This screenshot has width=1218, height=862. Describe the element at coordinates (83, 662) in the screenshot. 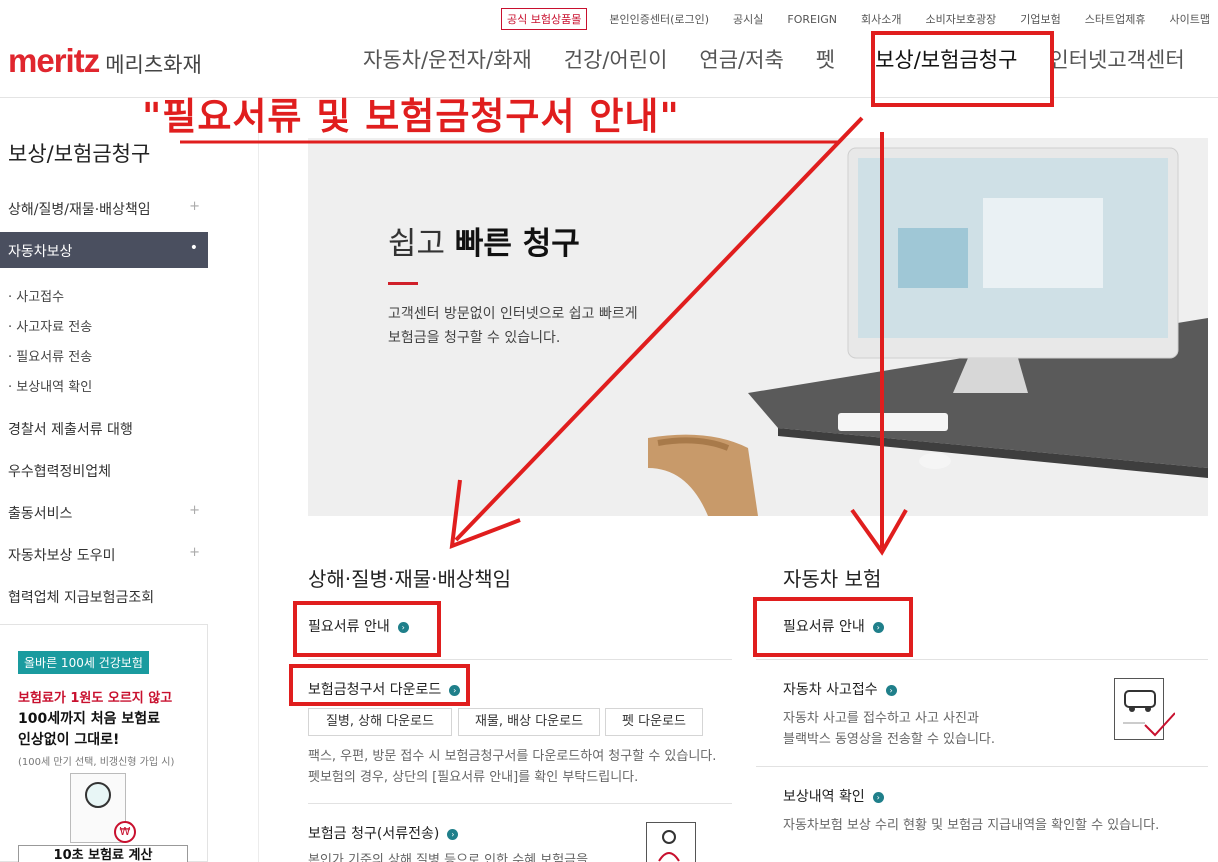

I see `ad-badge: 올바른 100세 건강보험` at that location.